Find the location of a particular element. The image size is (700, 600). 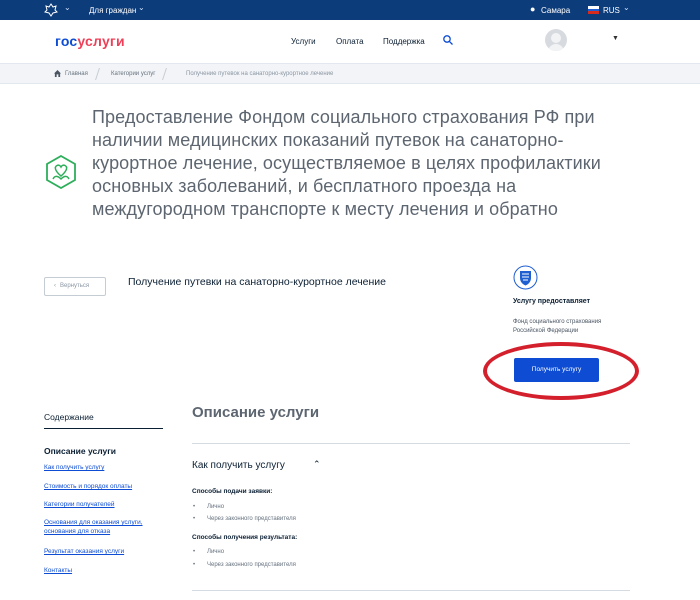

toc-divider is located at coordinates (103, 428).